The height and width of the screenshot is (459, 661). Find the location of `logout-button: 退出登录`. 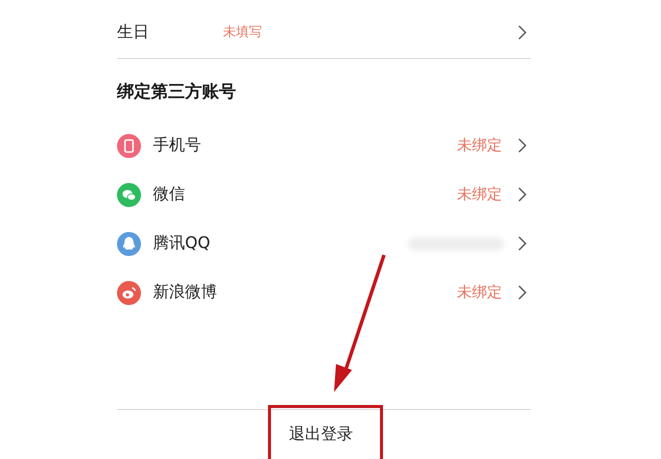

logout-button: 退出登录 is located at coordinates (321, 434).